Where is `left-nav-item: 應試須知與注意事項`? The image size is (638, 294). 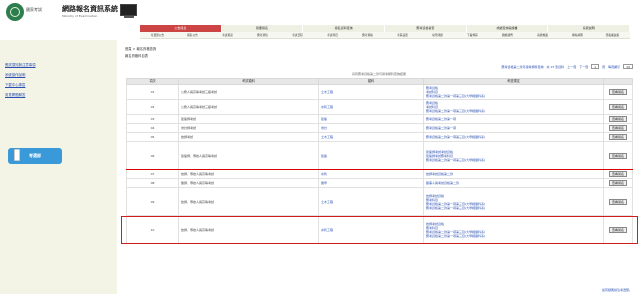 left-nav-item: 應試須知與注意事項 is located at coordinates (20, 64).